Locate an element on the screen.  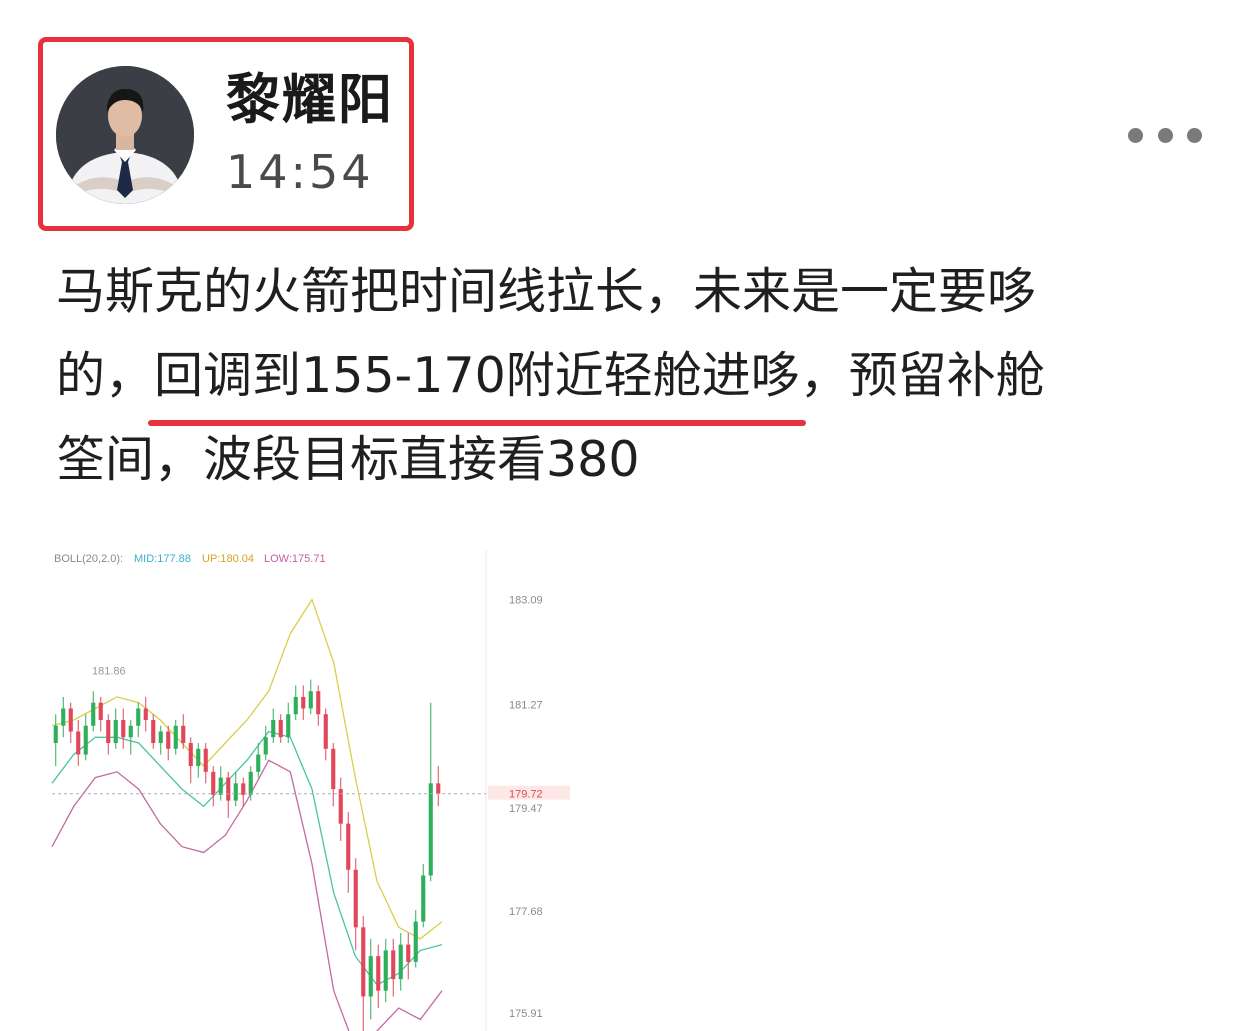
price-tick-label: 183.09 is located at coordinates (526, 601).